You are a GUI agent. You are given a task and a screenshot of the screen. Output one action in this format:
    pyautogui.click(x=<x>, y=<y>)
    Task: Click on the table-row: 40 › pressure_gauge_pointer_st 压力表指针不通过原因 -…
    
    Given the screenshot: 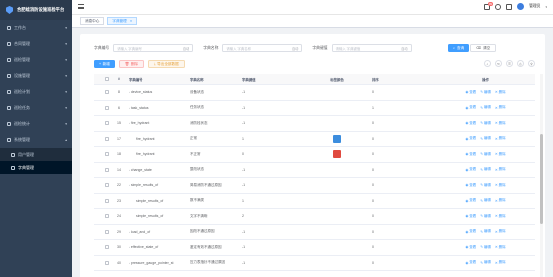 What is the action you would take?
    pyautogui.click(x=314, y=263)
    